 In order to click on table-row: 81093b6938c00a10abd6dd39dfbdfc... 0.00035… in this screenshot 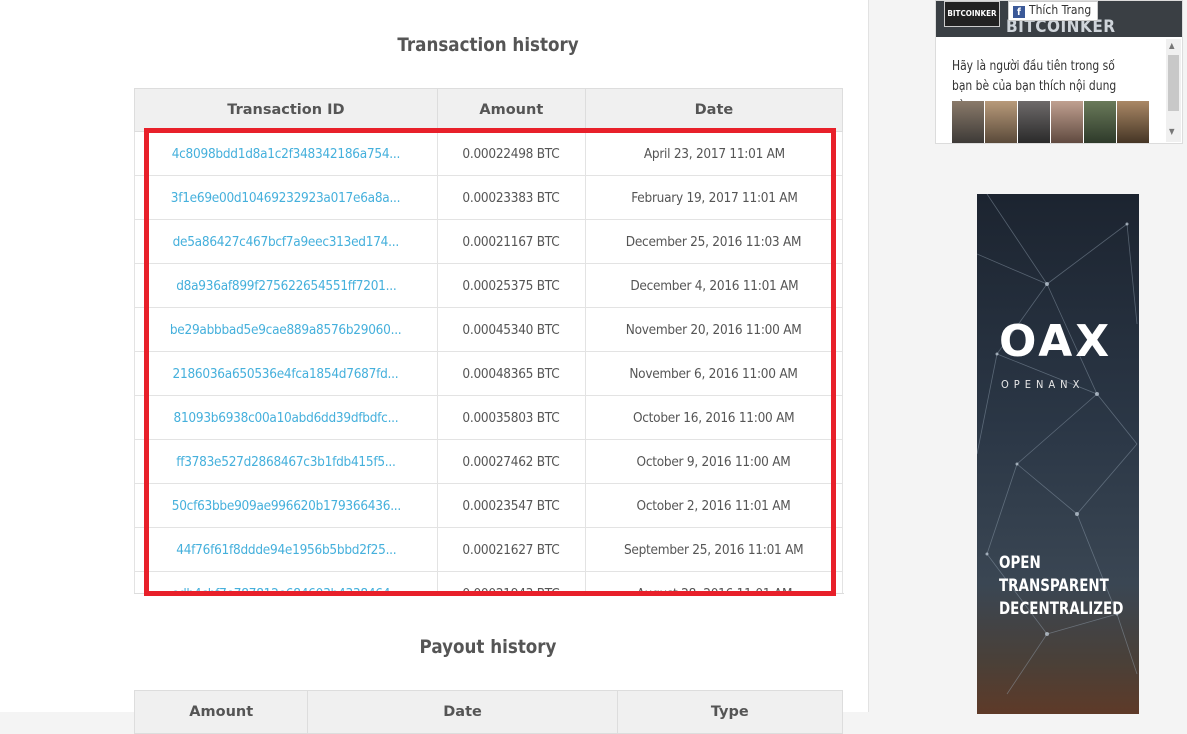, I will do `click(489, 417)`.